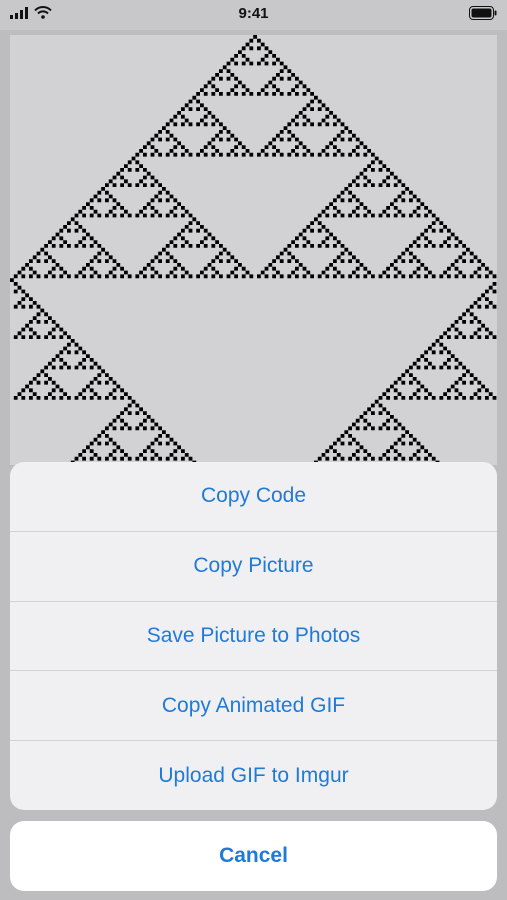  I want to click on upload-gif-to-imgur-button: Upload GIF to Imgur, so click(253, 775).